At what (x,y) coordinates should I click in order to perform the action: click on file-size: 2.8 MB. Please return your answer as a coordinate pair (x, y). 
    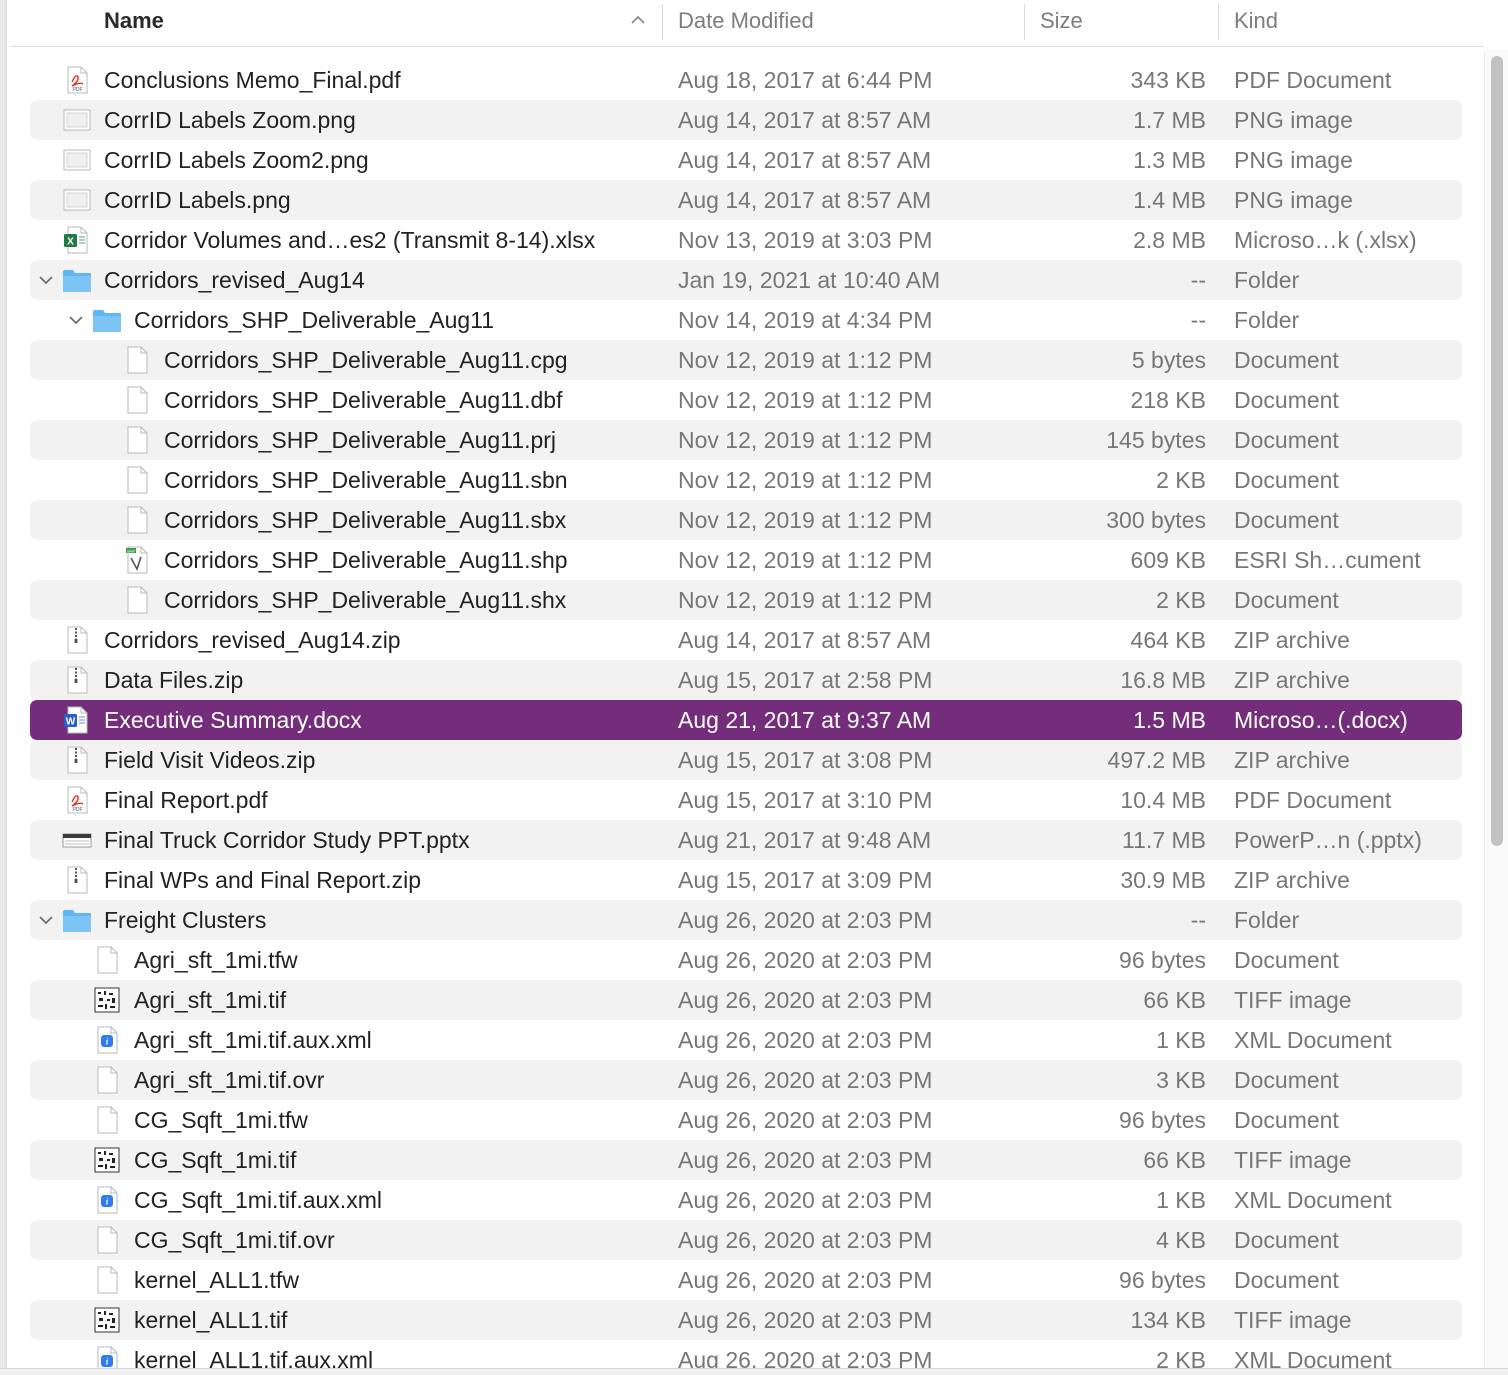
    Looking at the image, I should click on (1169, 240).